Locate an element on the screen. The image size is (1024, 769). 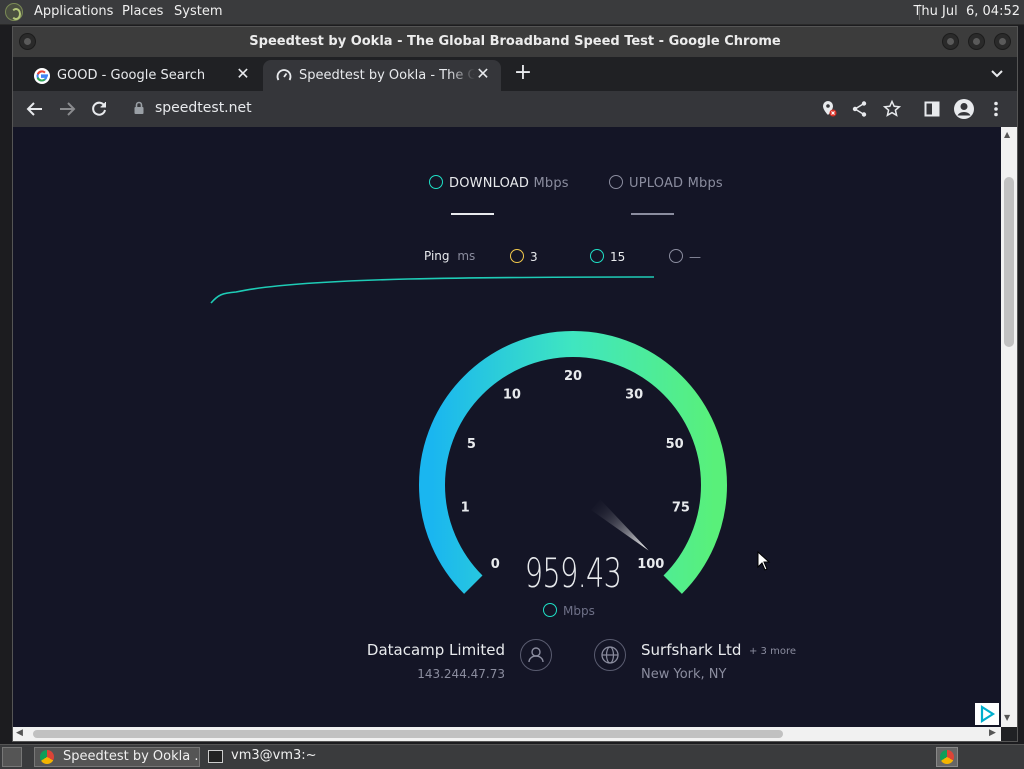
isp-name: Datacamp Limited is located at coordinates (435, 650).